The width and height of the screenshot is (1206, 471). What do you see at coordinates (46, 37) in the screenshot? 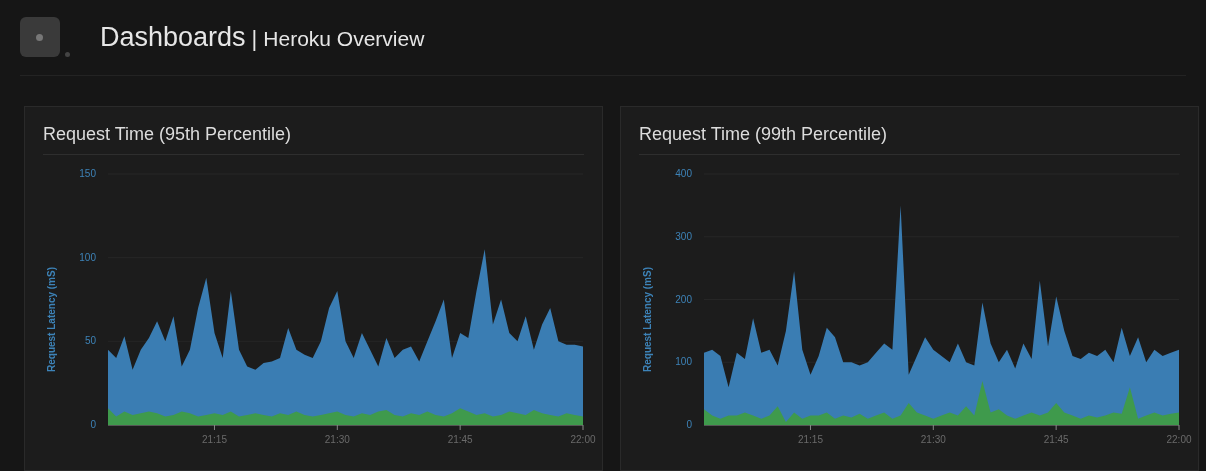
I see `app-logo-icon` at bounding box center [46, 37].